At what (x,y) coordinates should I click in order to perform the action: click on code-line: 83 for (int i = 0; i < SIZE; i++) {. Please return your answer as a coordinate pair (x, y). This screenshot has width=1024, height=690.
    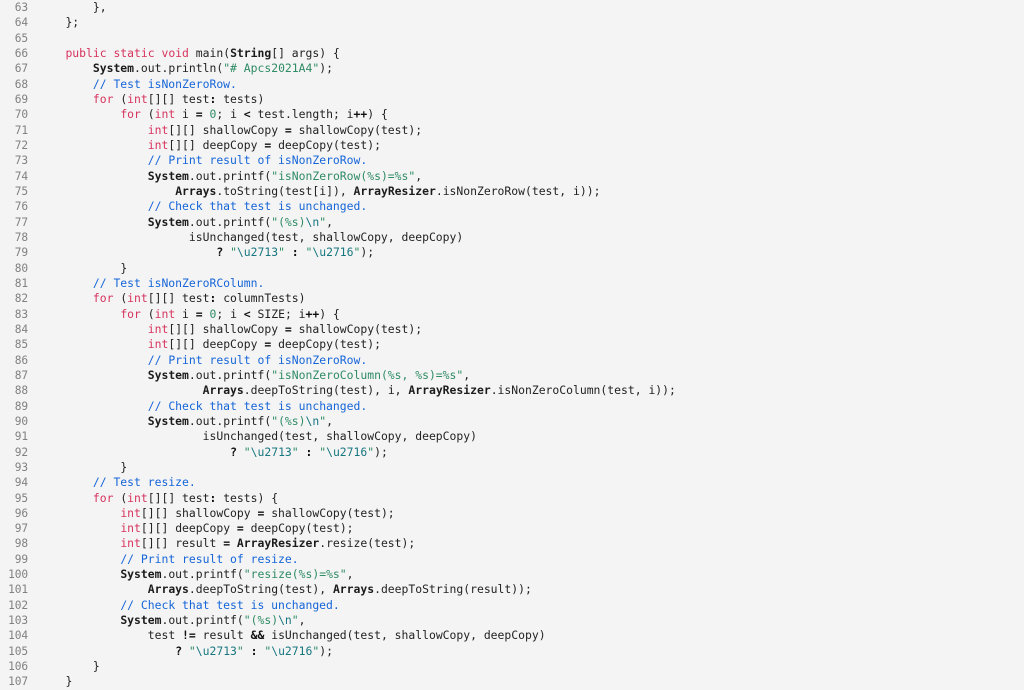
    Looking at the image, I should click on (512, 314).